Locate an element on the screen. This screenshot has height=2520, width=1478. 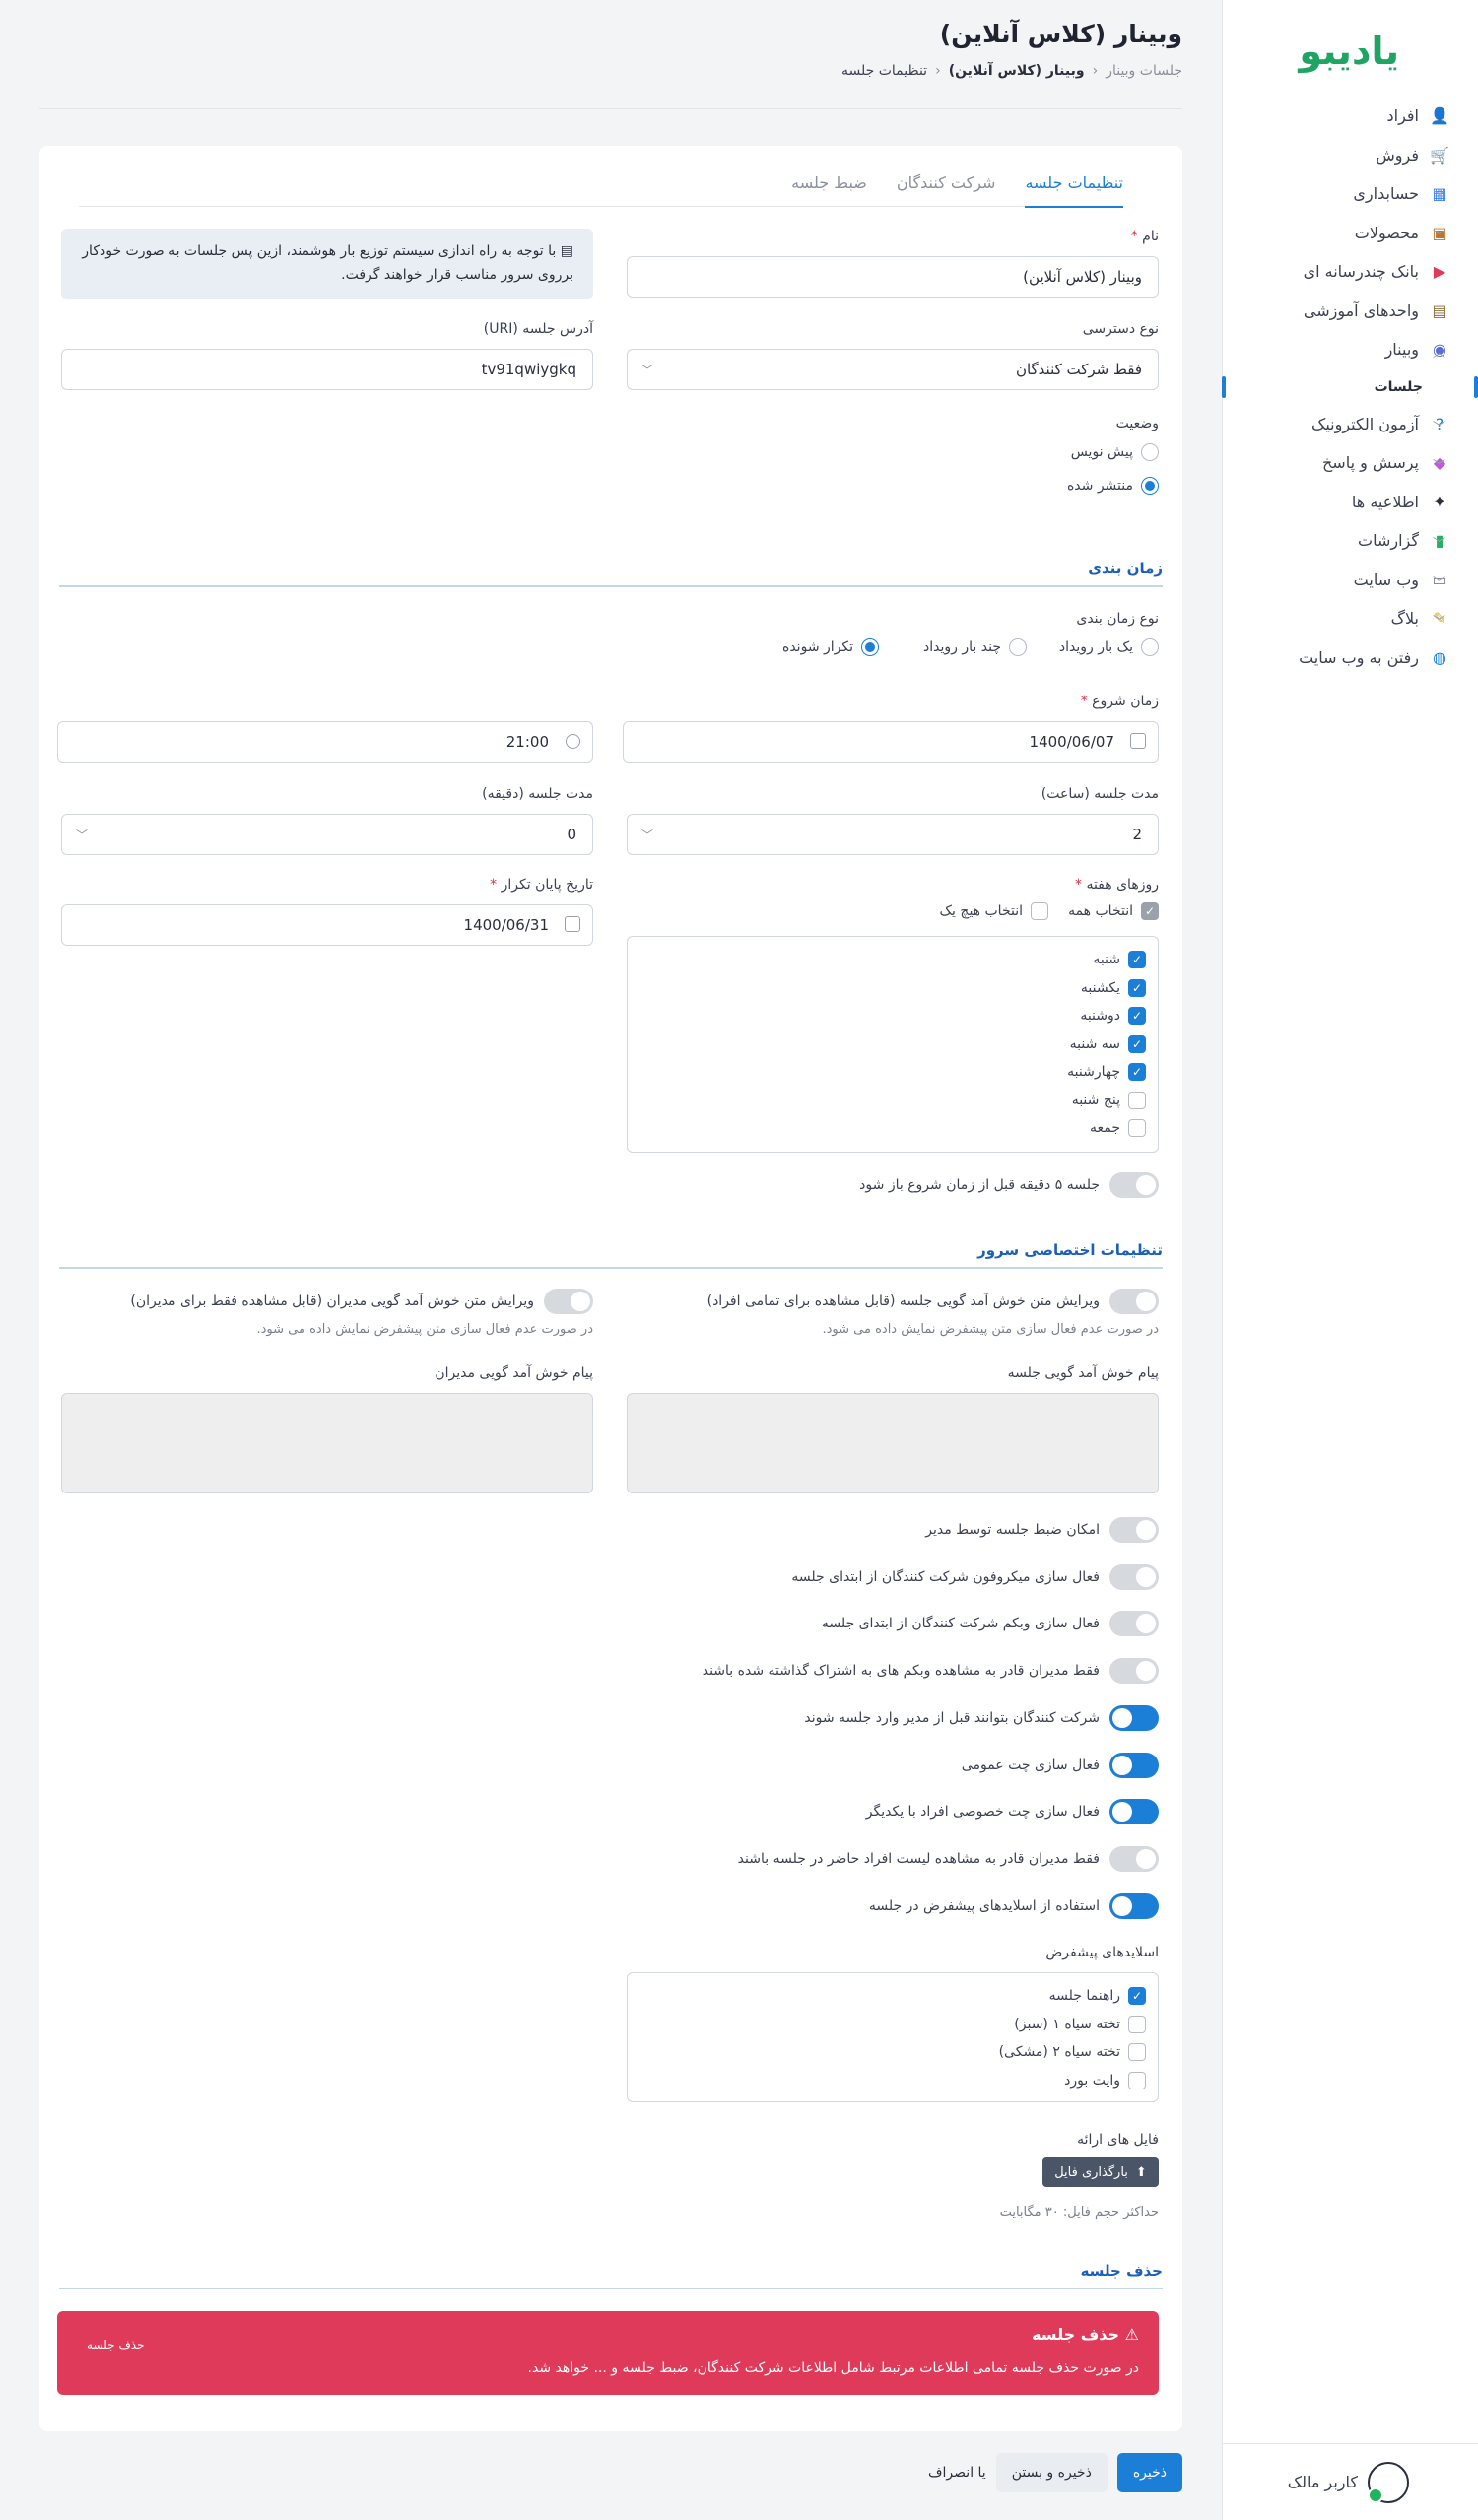
duration-hours-select: 2 ﹀ is located at coordinates (893, 834).